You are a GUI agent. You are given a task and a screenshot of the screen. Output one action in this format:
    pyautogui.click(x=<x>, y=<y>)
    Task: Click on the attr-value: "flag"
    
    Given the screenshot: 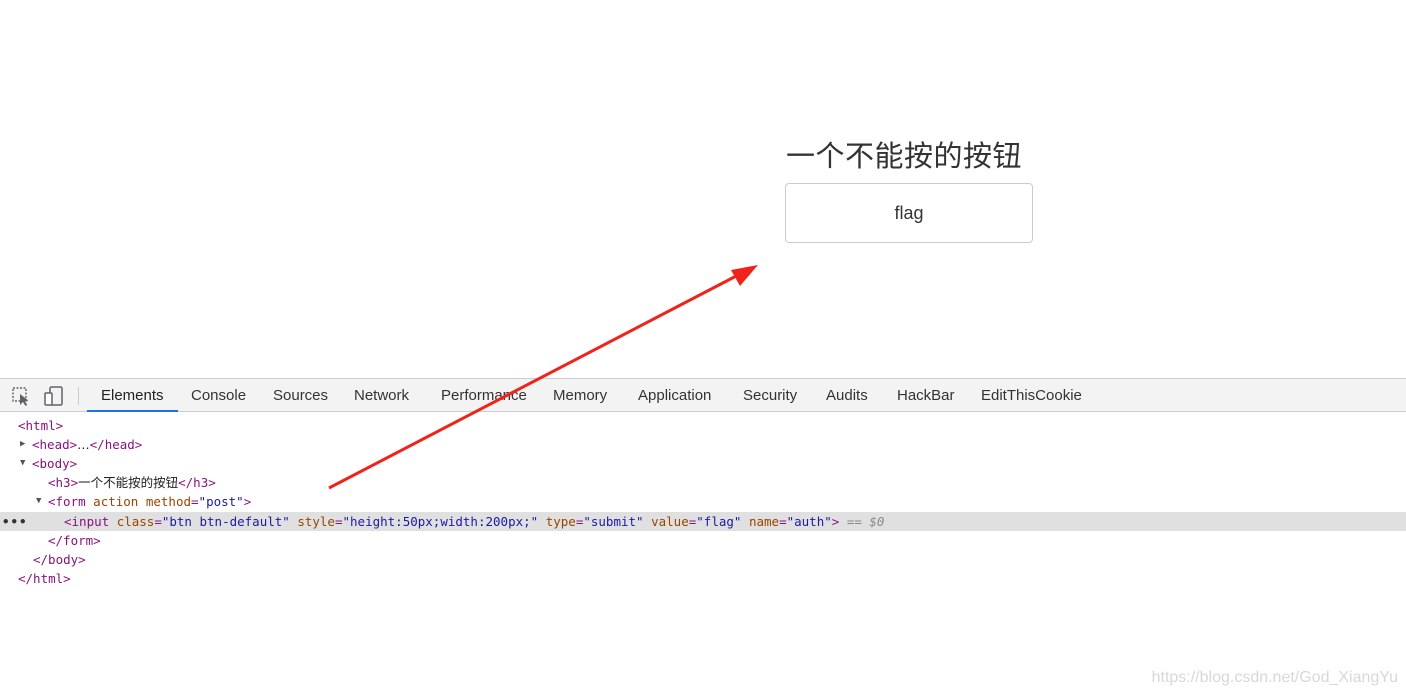 What is the action you would take?
    pyautogui.click(x=719, y=521)
    